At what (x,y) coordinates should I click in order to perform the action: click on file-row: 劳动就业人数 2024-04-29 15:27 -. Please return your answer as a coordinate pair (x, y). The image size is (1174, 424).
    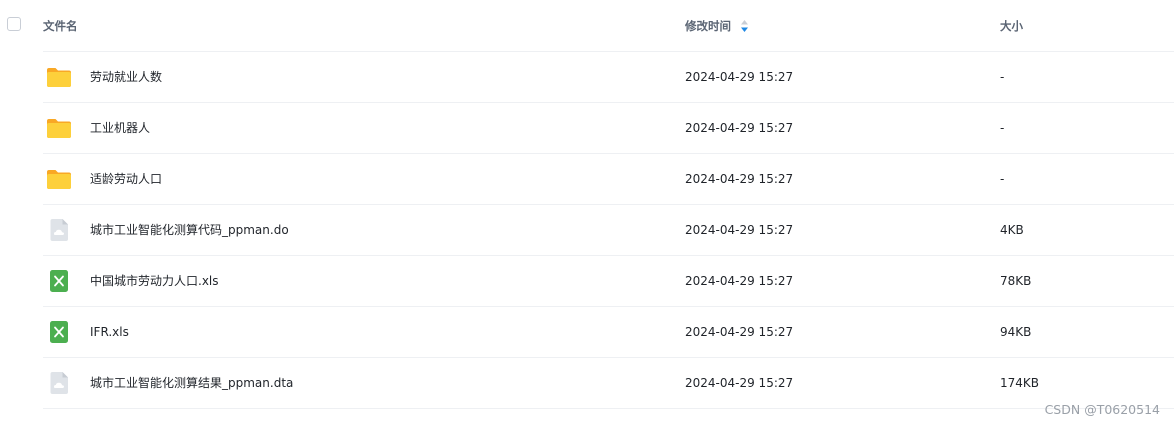
    Looking at the image, I should click on (587, 77).